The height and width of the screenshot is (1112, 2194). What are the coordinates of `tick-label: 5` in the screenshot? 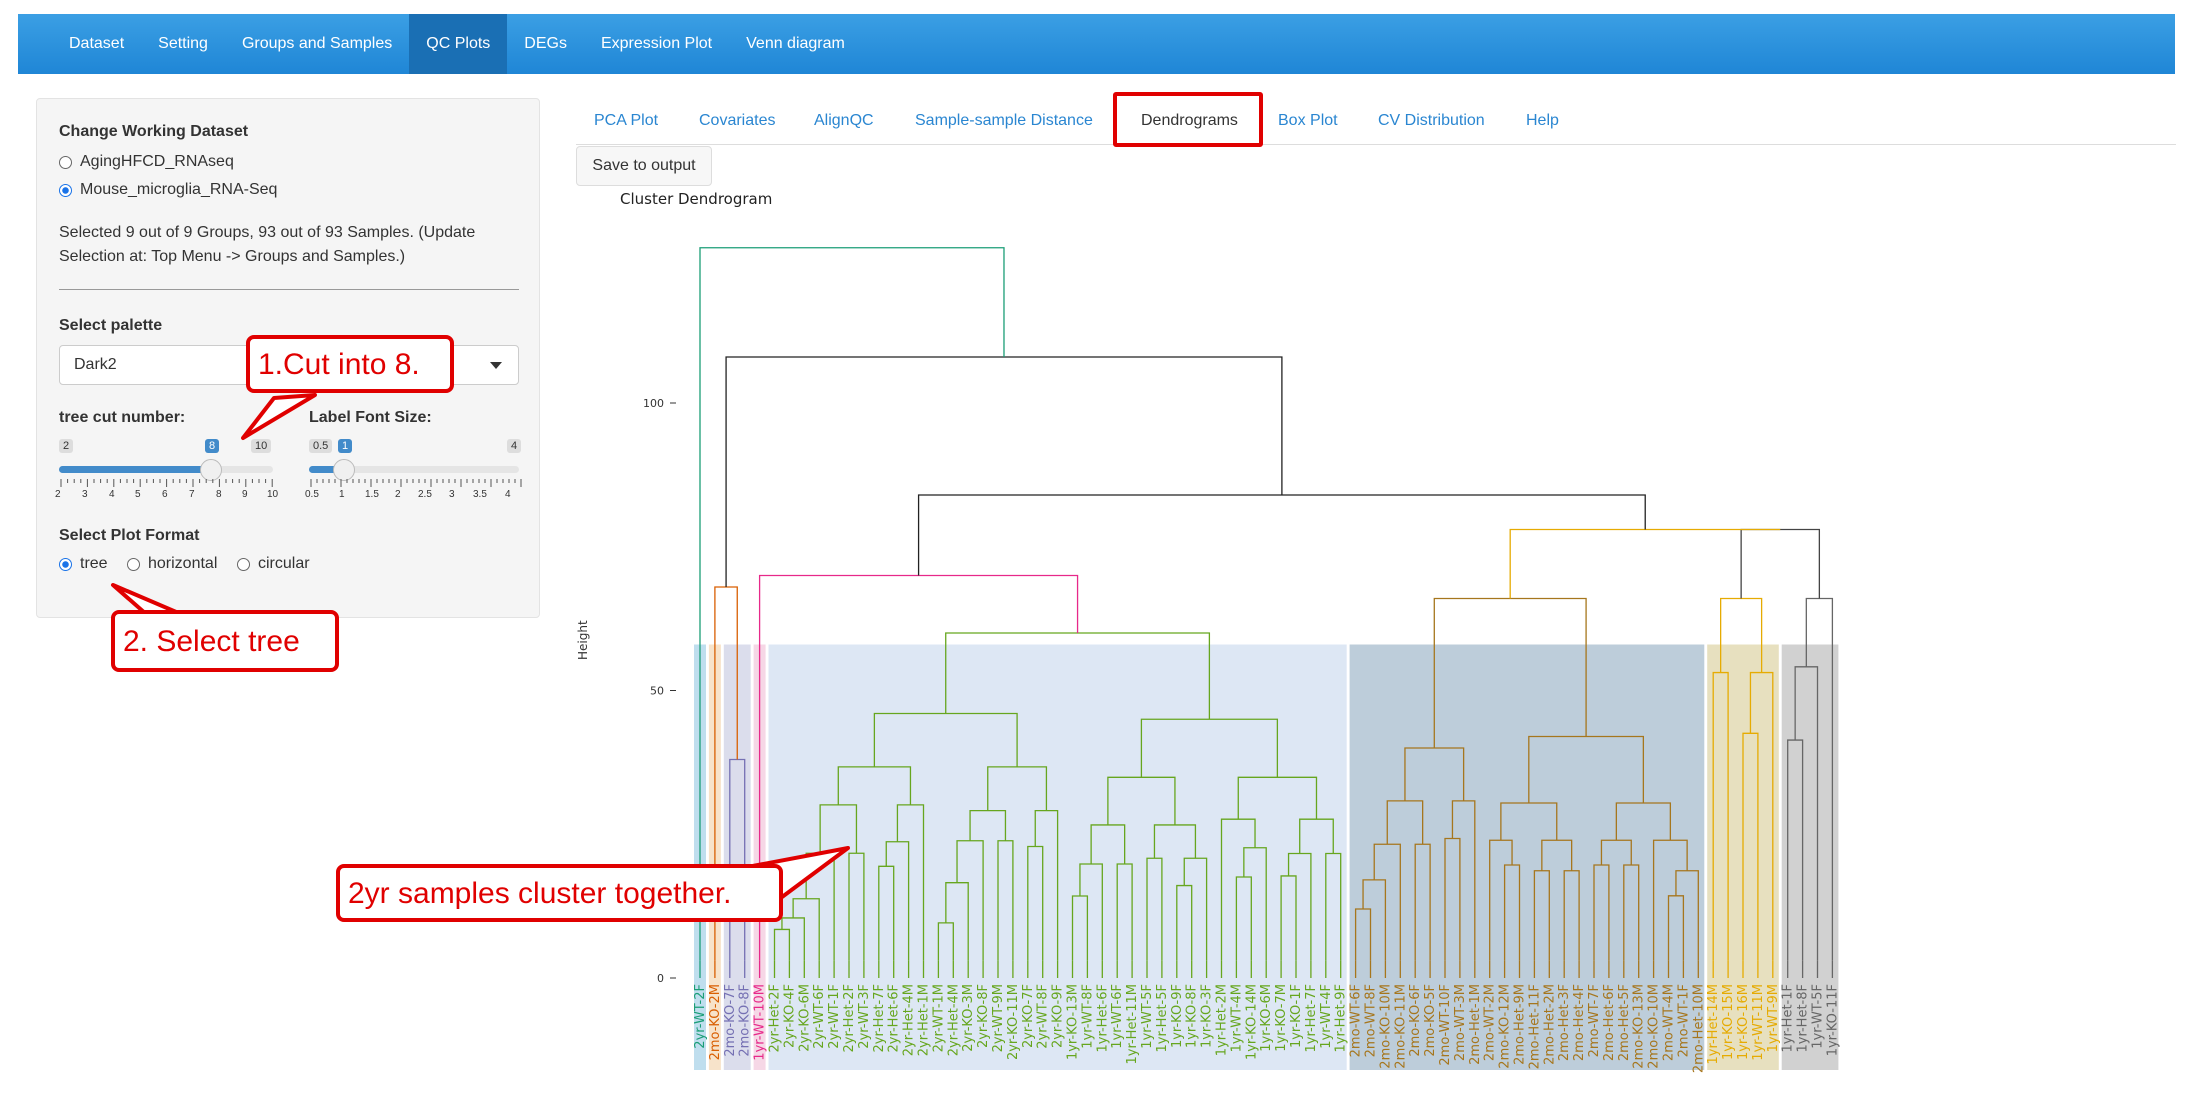 It's located at (138, 494).